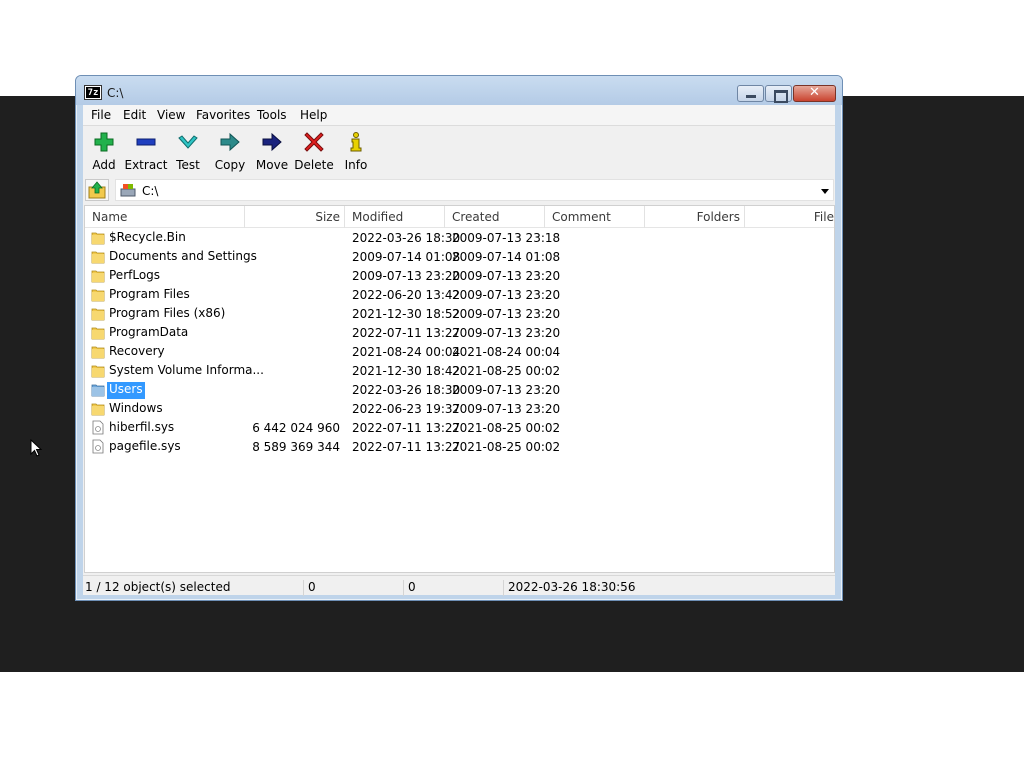 The image size is (1024, 768). What do you see at coordinates (506, 352) in the screenshot?
I see `row-created: 2021-08-24 00:04` at bounding box center [506, 352].